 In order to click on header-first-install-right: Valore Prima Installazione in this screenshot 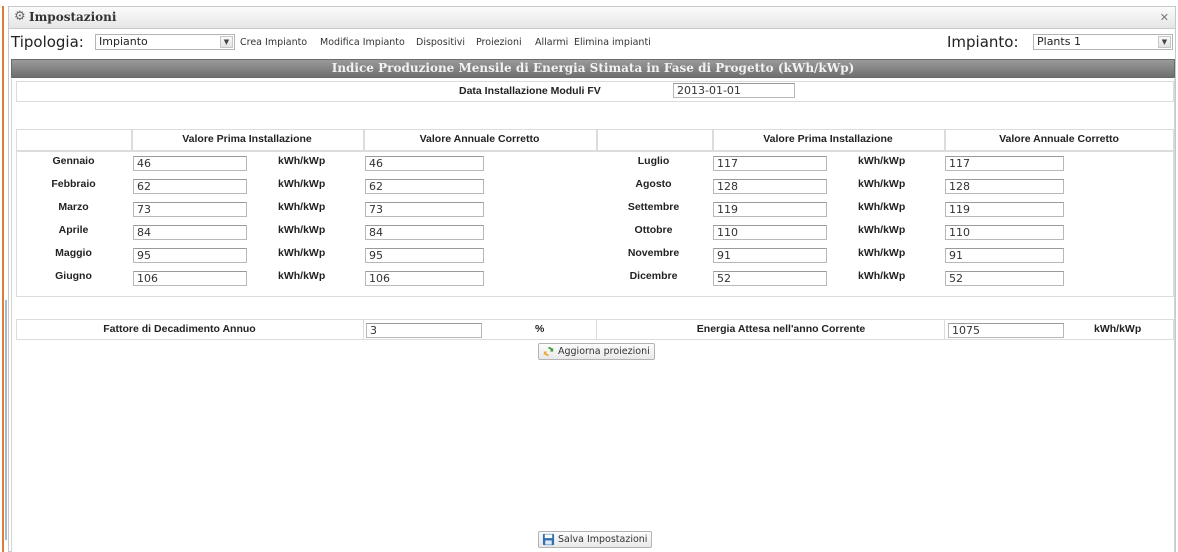, I will do `click(828, 139)`.